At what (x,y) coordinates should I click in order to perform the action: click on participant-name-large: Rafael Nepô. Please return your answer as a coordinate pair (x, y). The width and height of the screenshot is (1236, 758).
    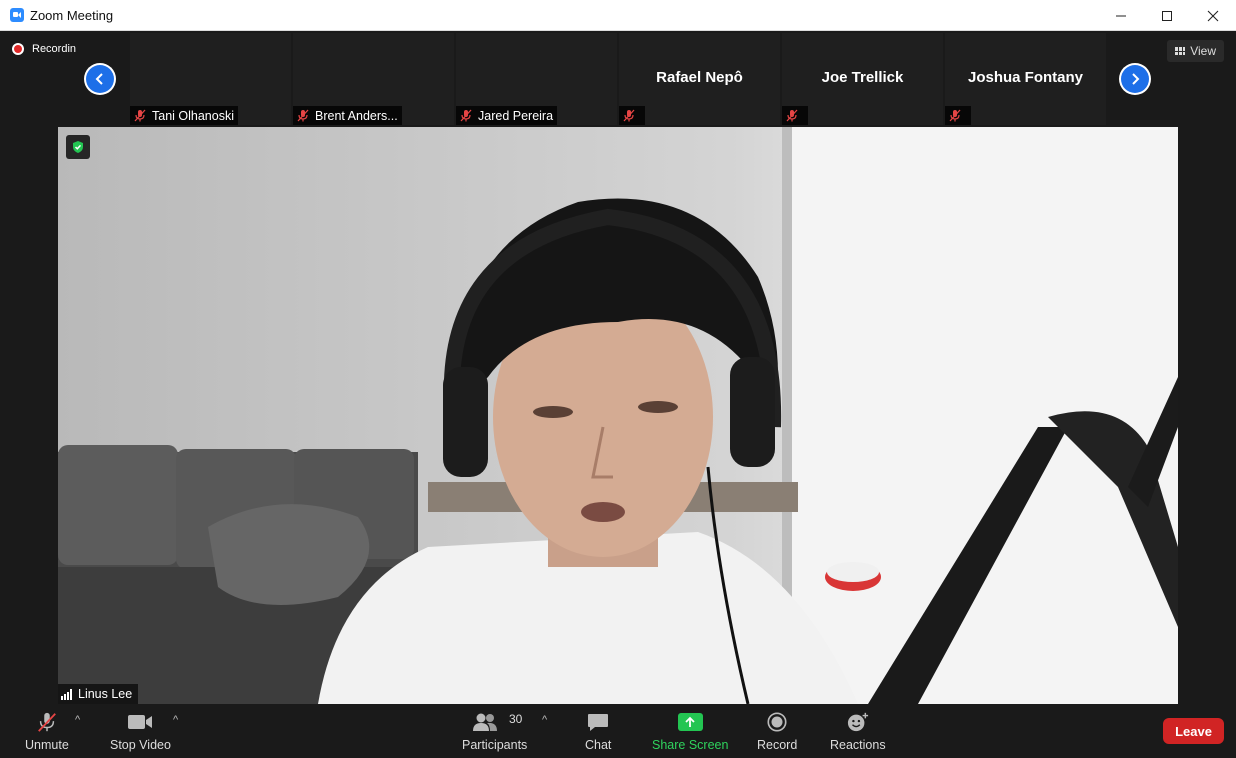
    Looking at the image, I should click on (699, 77).